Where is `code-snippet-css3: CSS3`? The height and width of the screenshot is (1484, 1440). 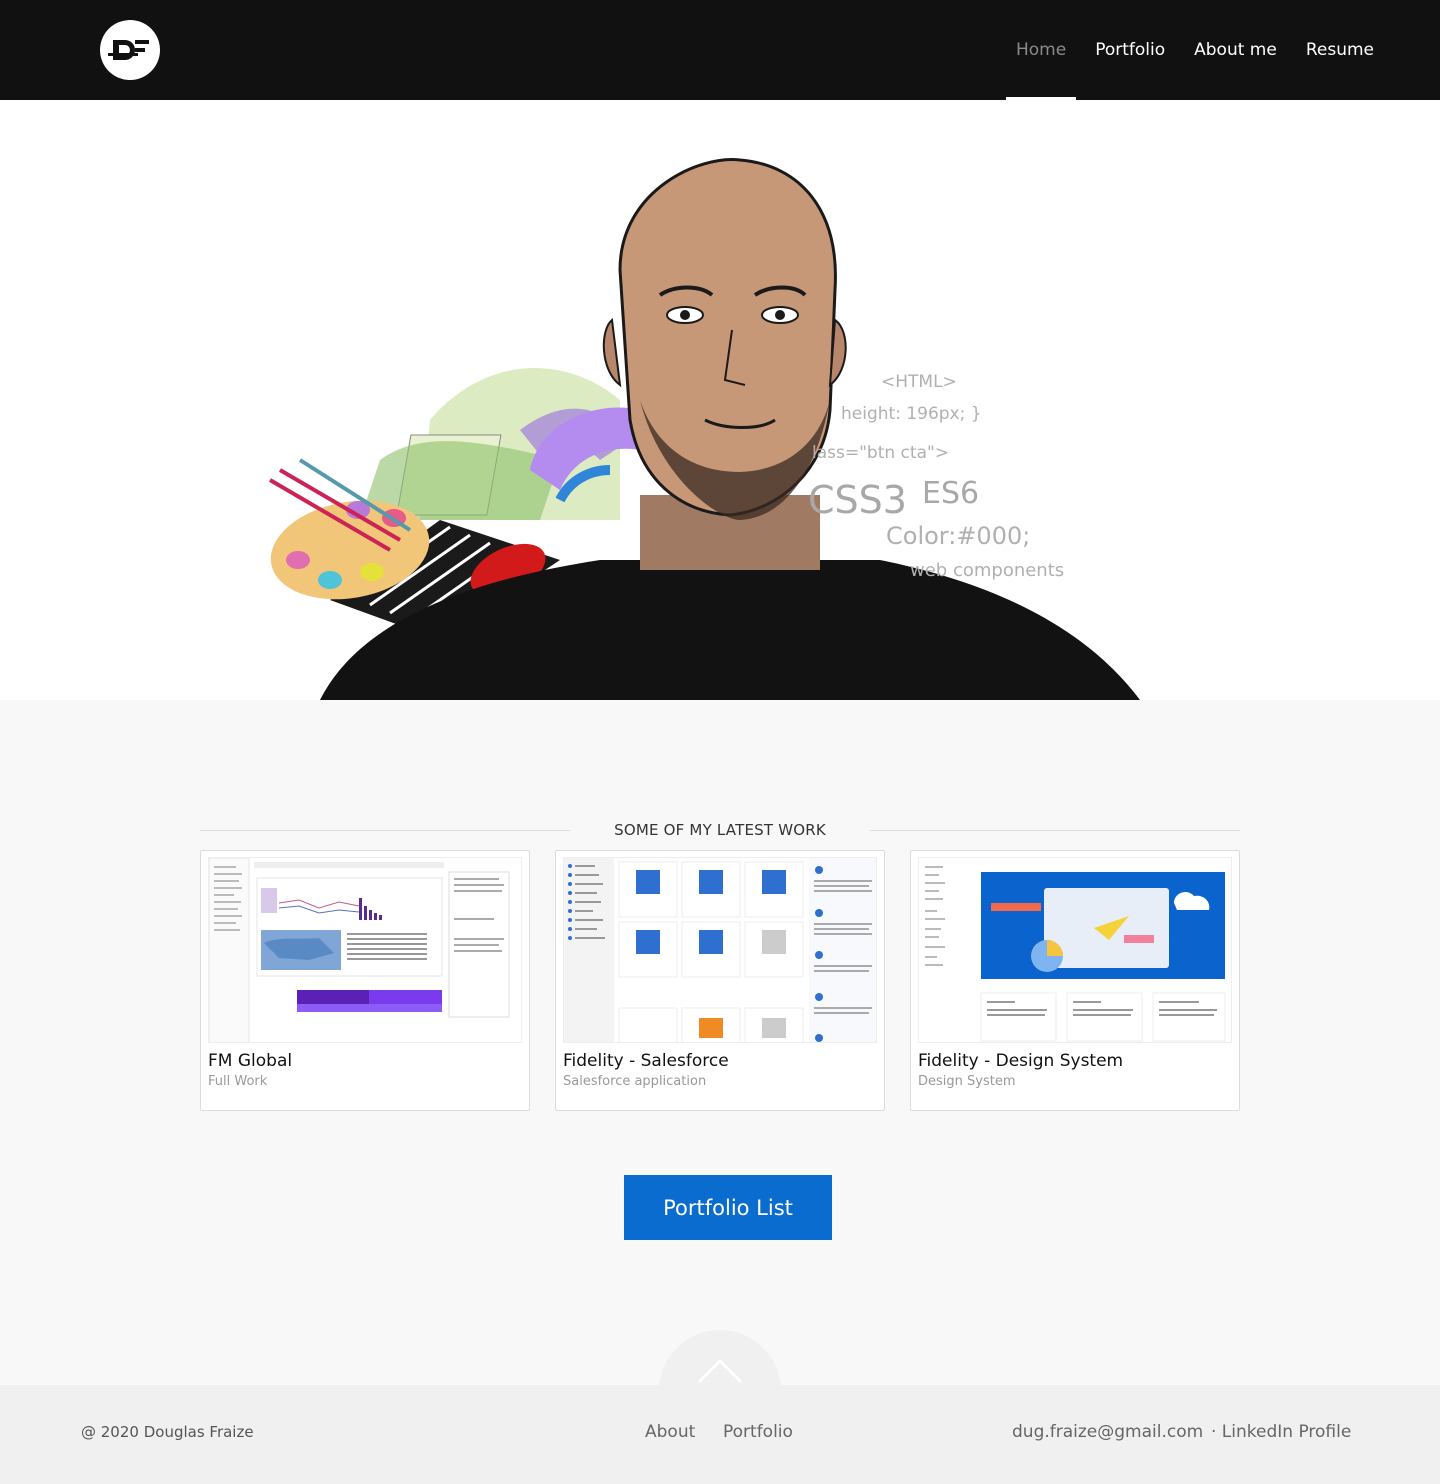 code-snippet-css3: CSS3 is located at coordinates (857, 500).